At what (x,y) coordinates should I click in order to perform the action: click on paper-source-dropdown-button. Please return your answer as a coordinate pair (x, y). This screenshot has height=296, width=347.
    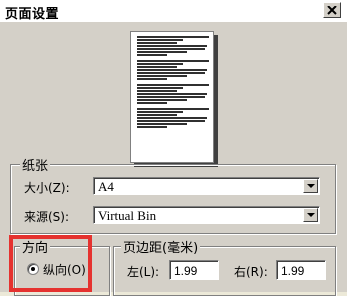
    Looking at the image, I should click on (310, 215).